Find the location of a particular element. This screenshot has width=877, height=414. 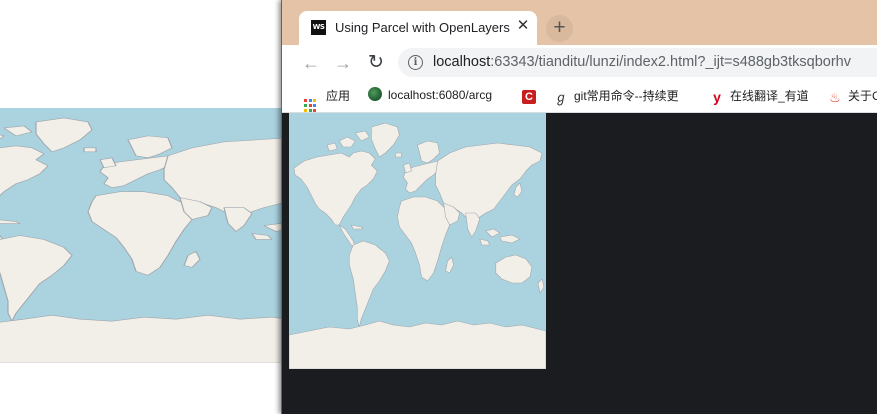

site-info-icon: i is located at coordinates (415, 62).